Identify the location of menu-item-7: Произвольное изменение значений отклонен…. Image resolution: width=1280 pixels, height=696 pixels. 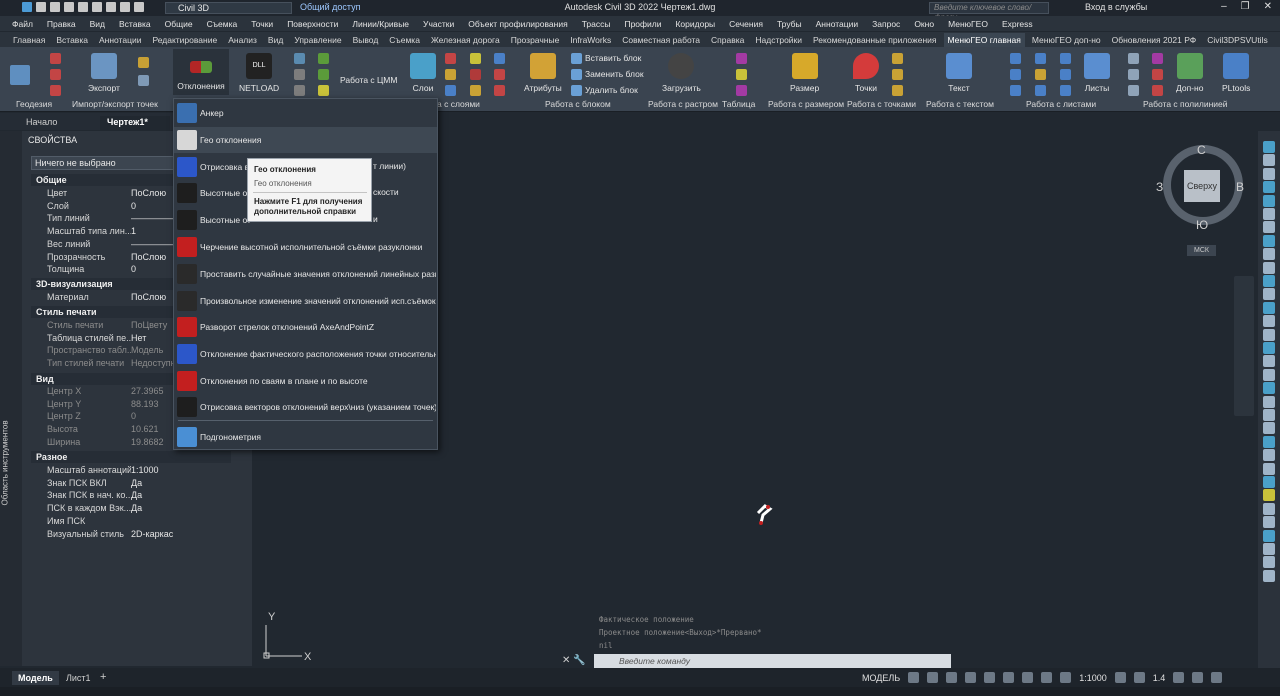
(305, 301).